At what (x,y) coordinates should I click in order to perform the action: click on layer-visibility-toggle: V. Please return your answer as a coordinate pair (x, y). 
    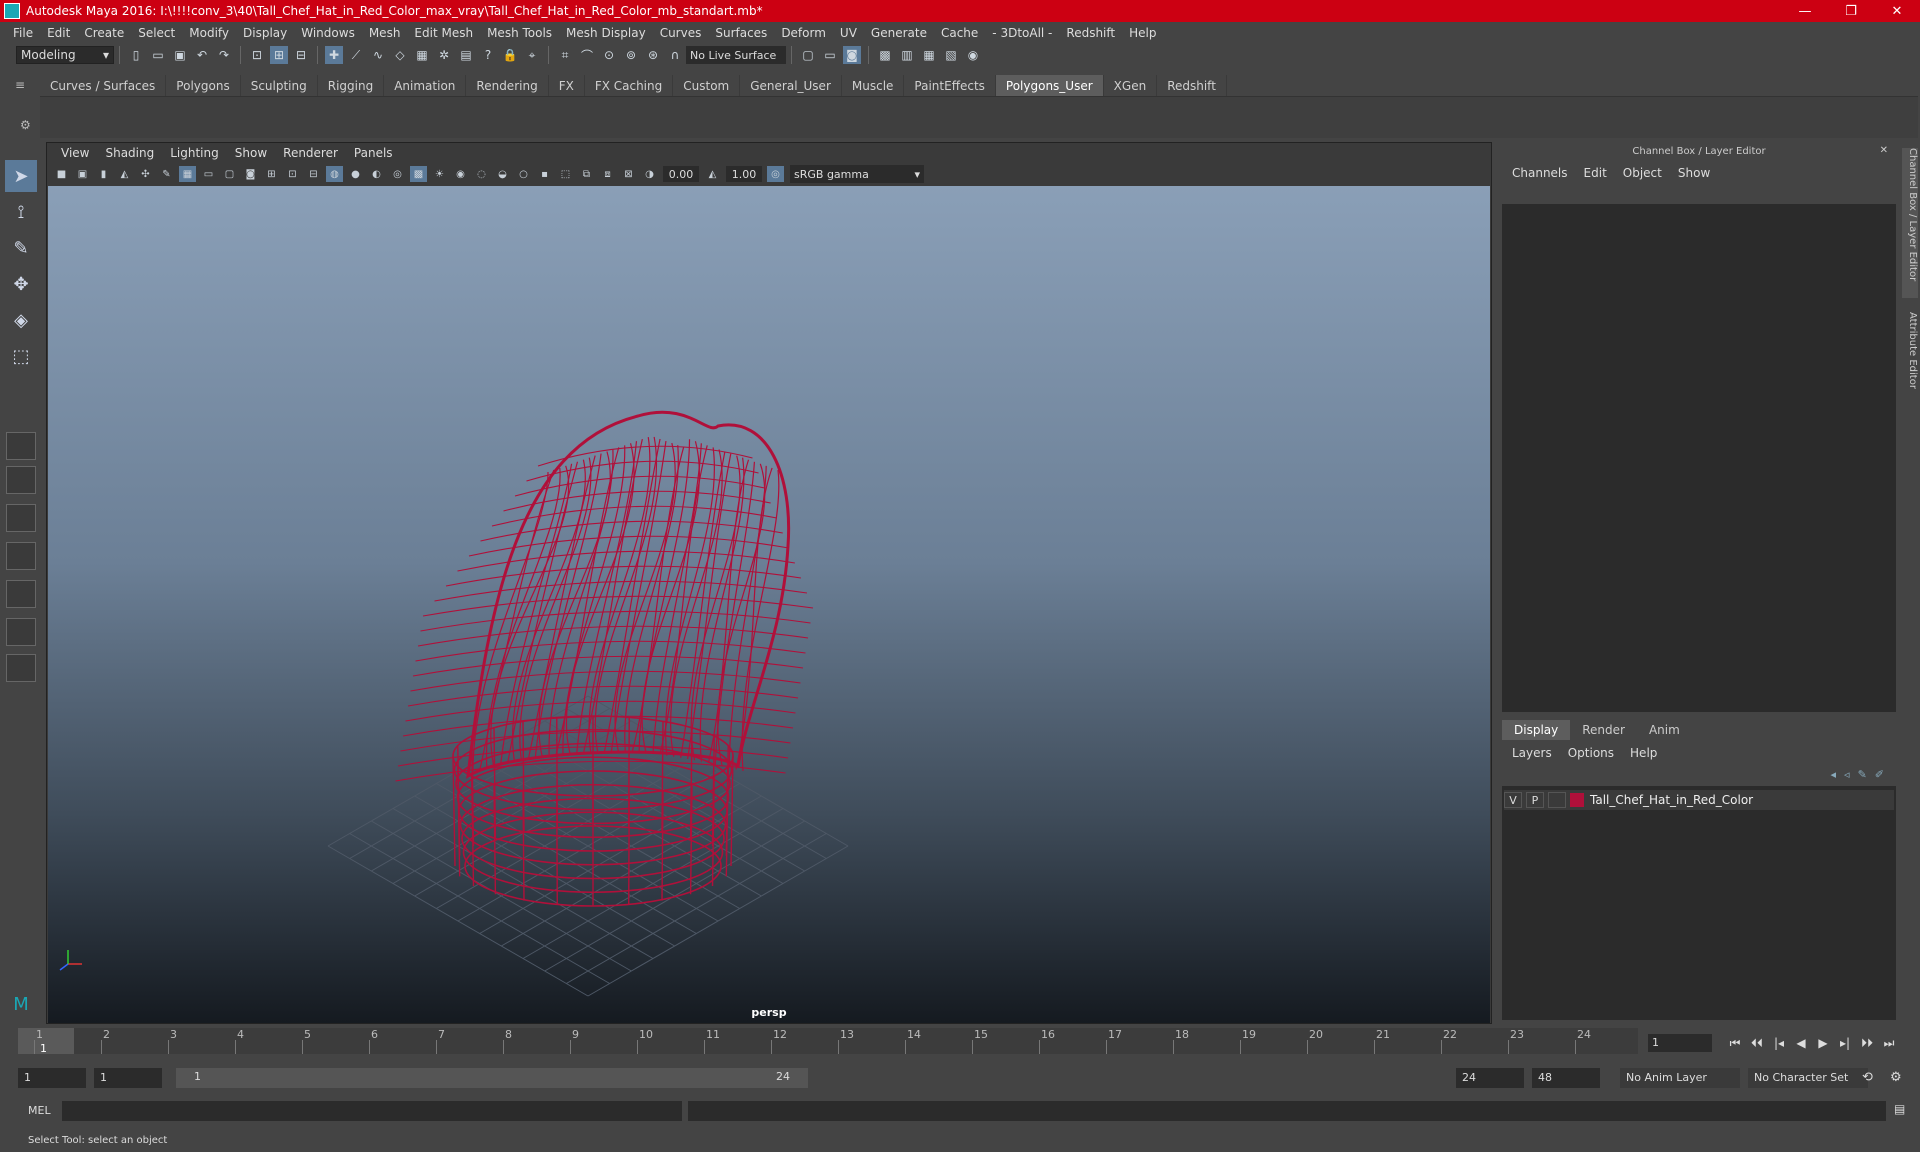
    Looking at the image, I should click on (1513, 800).